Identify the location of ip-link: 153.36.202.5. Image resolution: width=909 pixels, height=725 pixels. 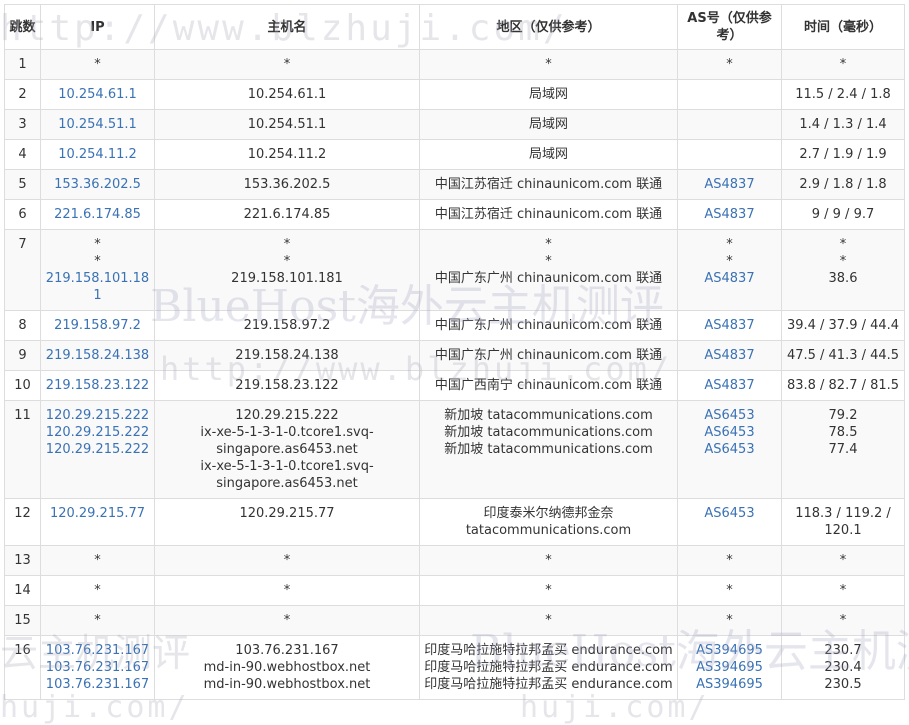
(97, 184).